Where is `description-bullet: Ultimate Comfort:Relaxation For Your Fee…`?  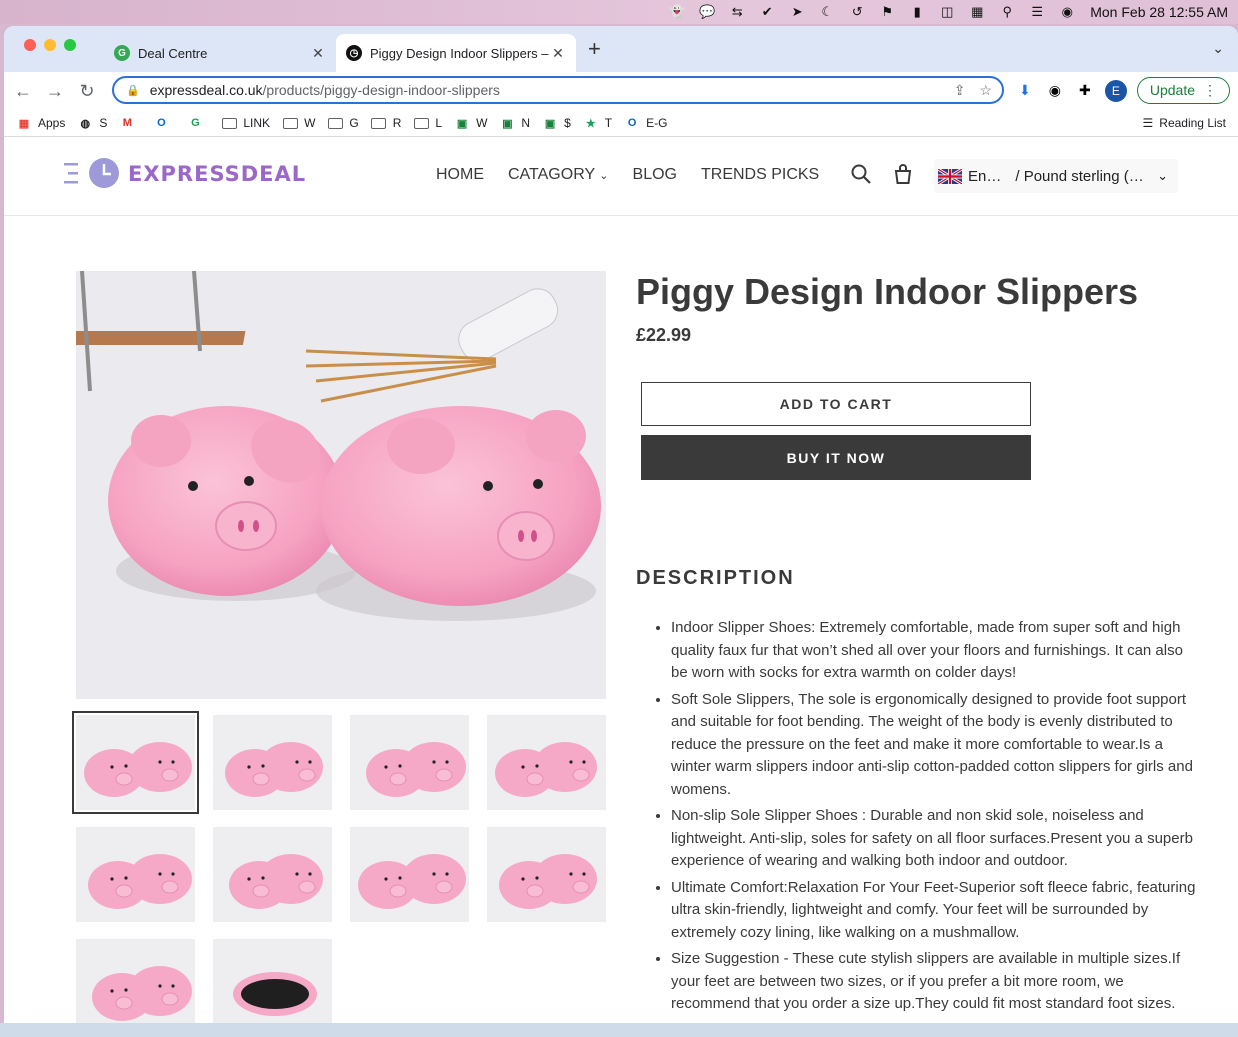 description-bullet: Ultimate Comfort:Relaxation For Your Fee… is located at coordinates (935, 911).